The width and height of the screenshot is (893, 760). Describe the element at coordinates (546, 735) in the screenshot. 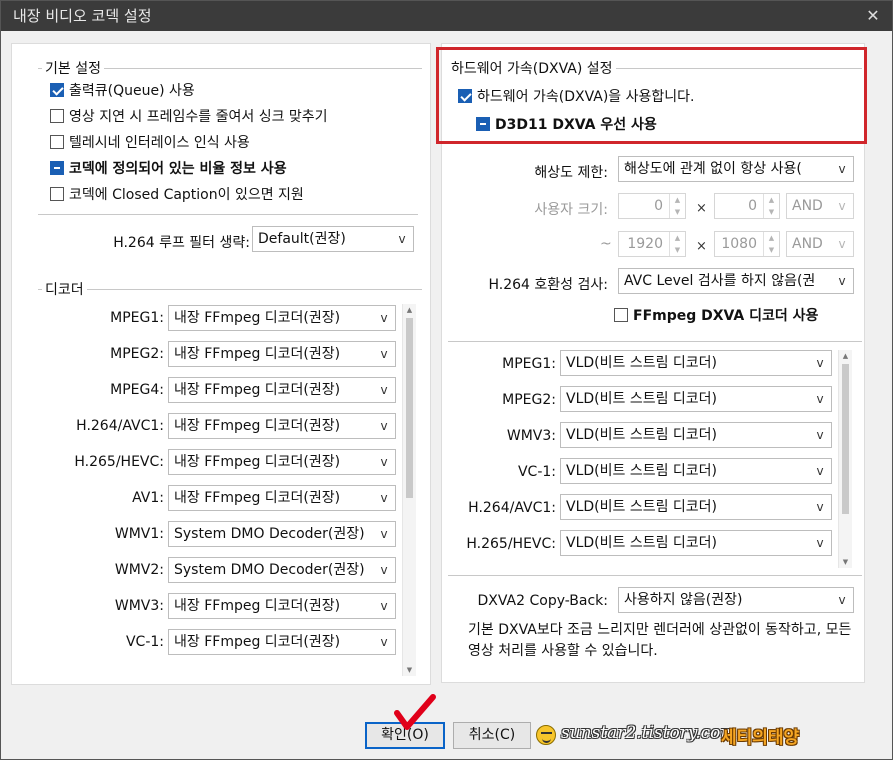

I see `smiley-icon` at that location.